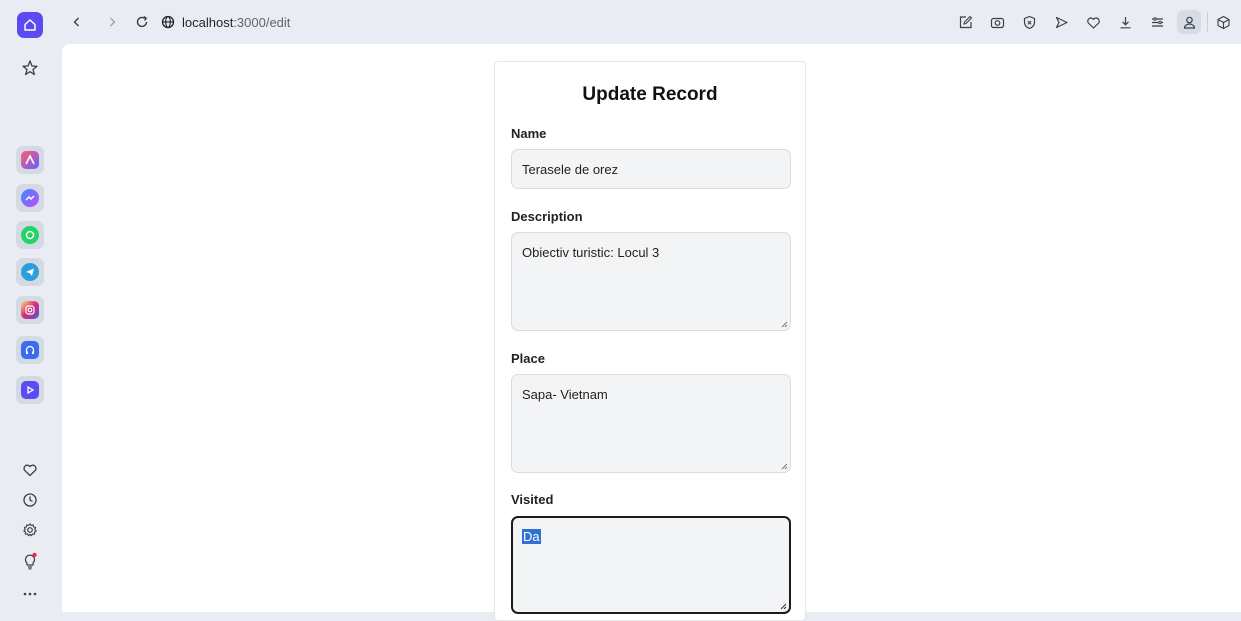  I want to click on tab-list-button, so click(1157, 22).